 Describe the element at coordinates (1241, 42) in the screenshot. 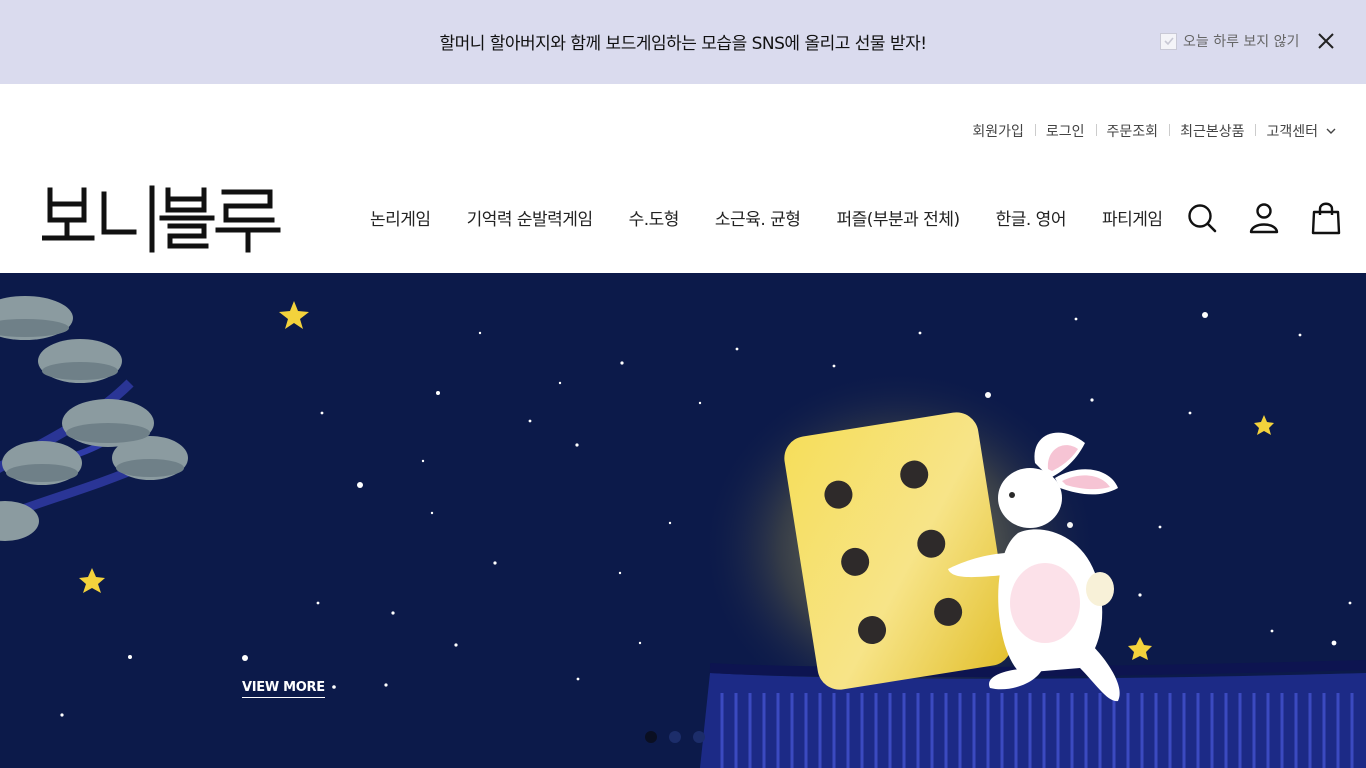

I see `dismiss-label: 오늘 하루 보지 않기` at that location.